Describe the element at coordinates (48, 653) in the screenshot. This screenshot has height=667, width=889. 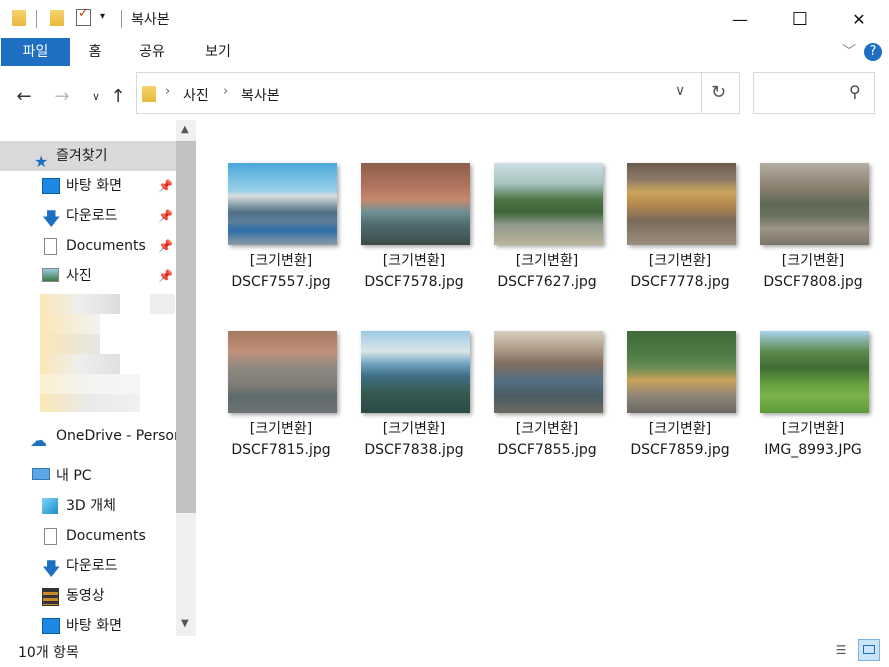
I see `item-count: 10개 항목` at that location.